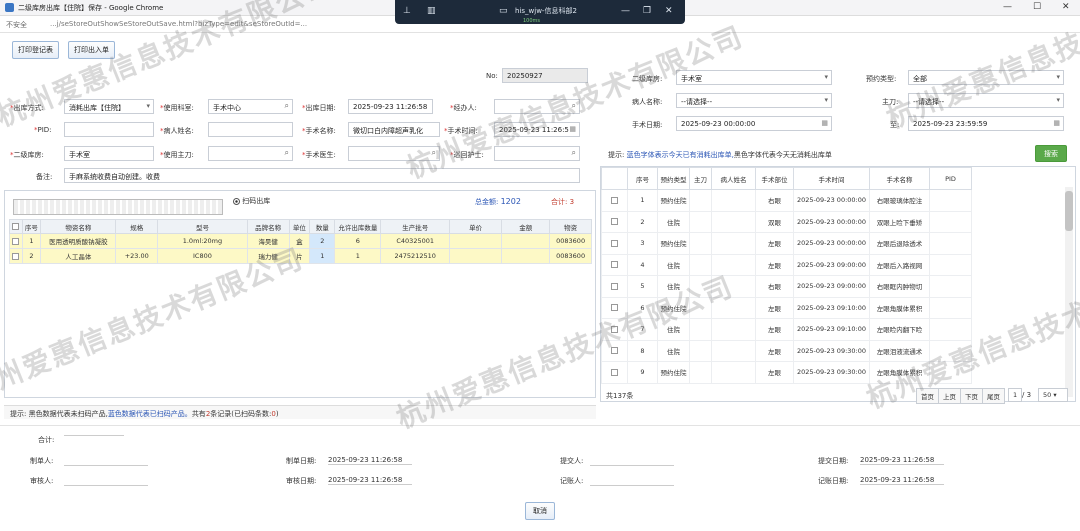 The height and width of the screenshot is (531, 1080). What do you see at coordinates (786, 264) in the screenshot?
I see `table-row: 4 住院 左眼 2025-09-23 09:00:00 左眼后入路视网` at bounding box center [786, 264].